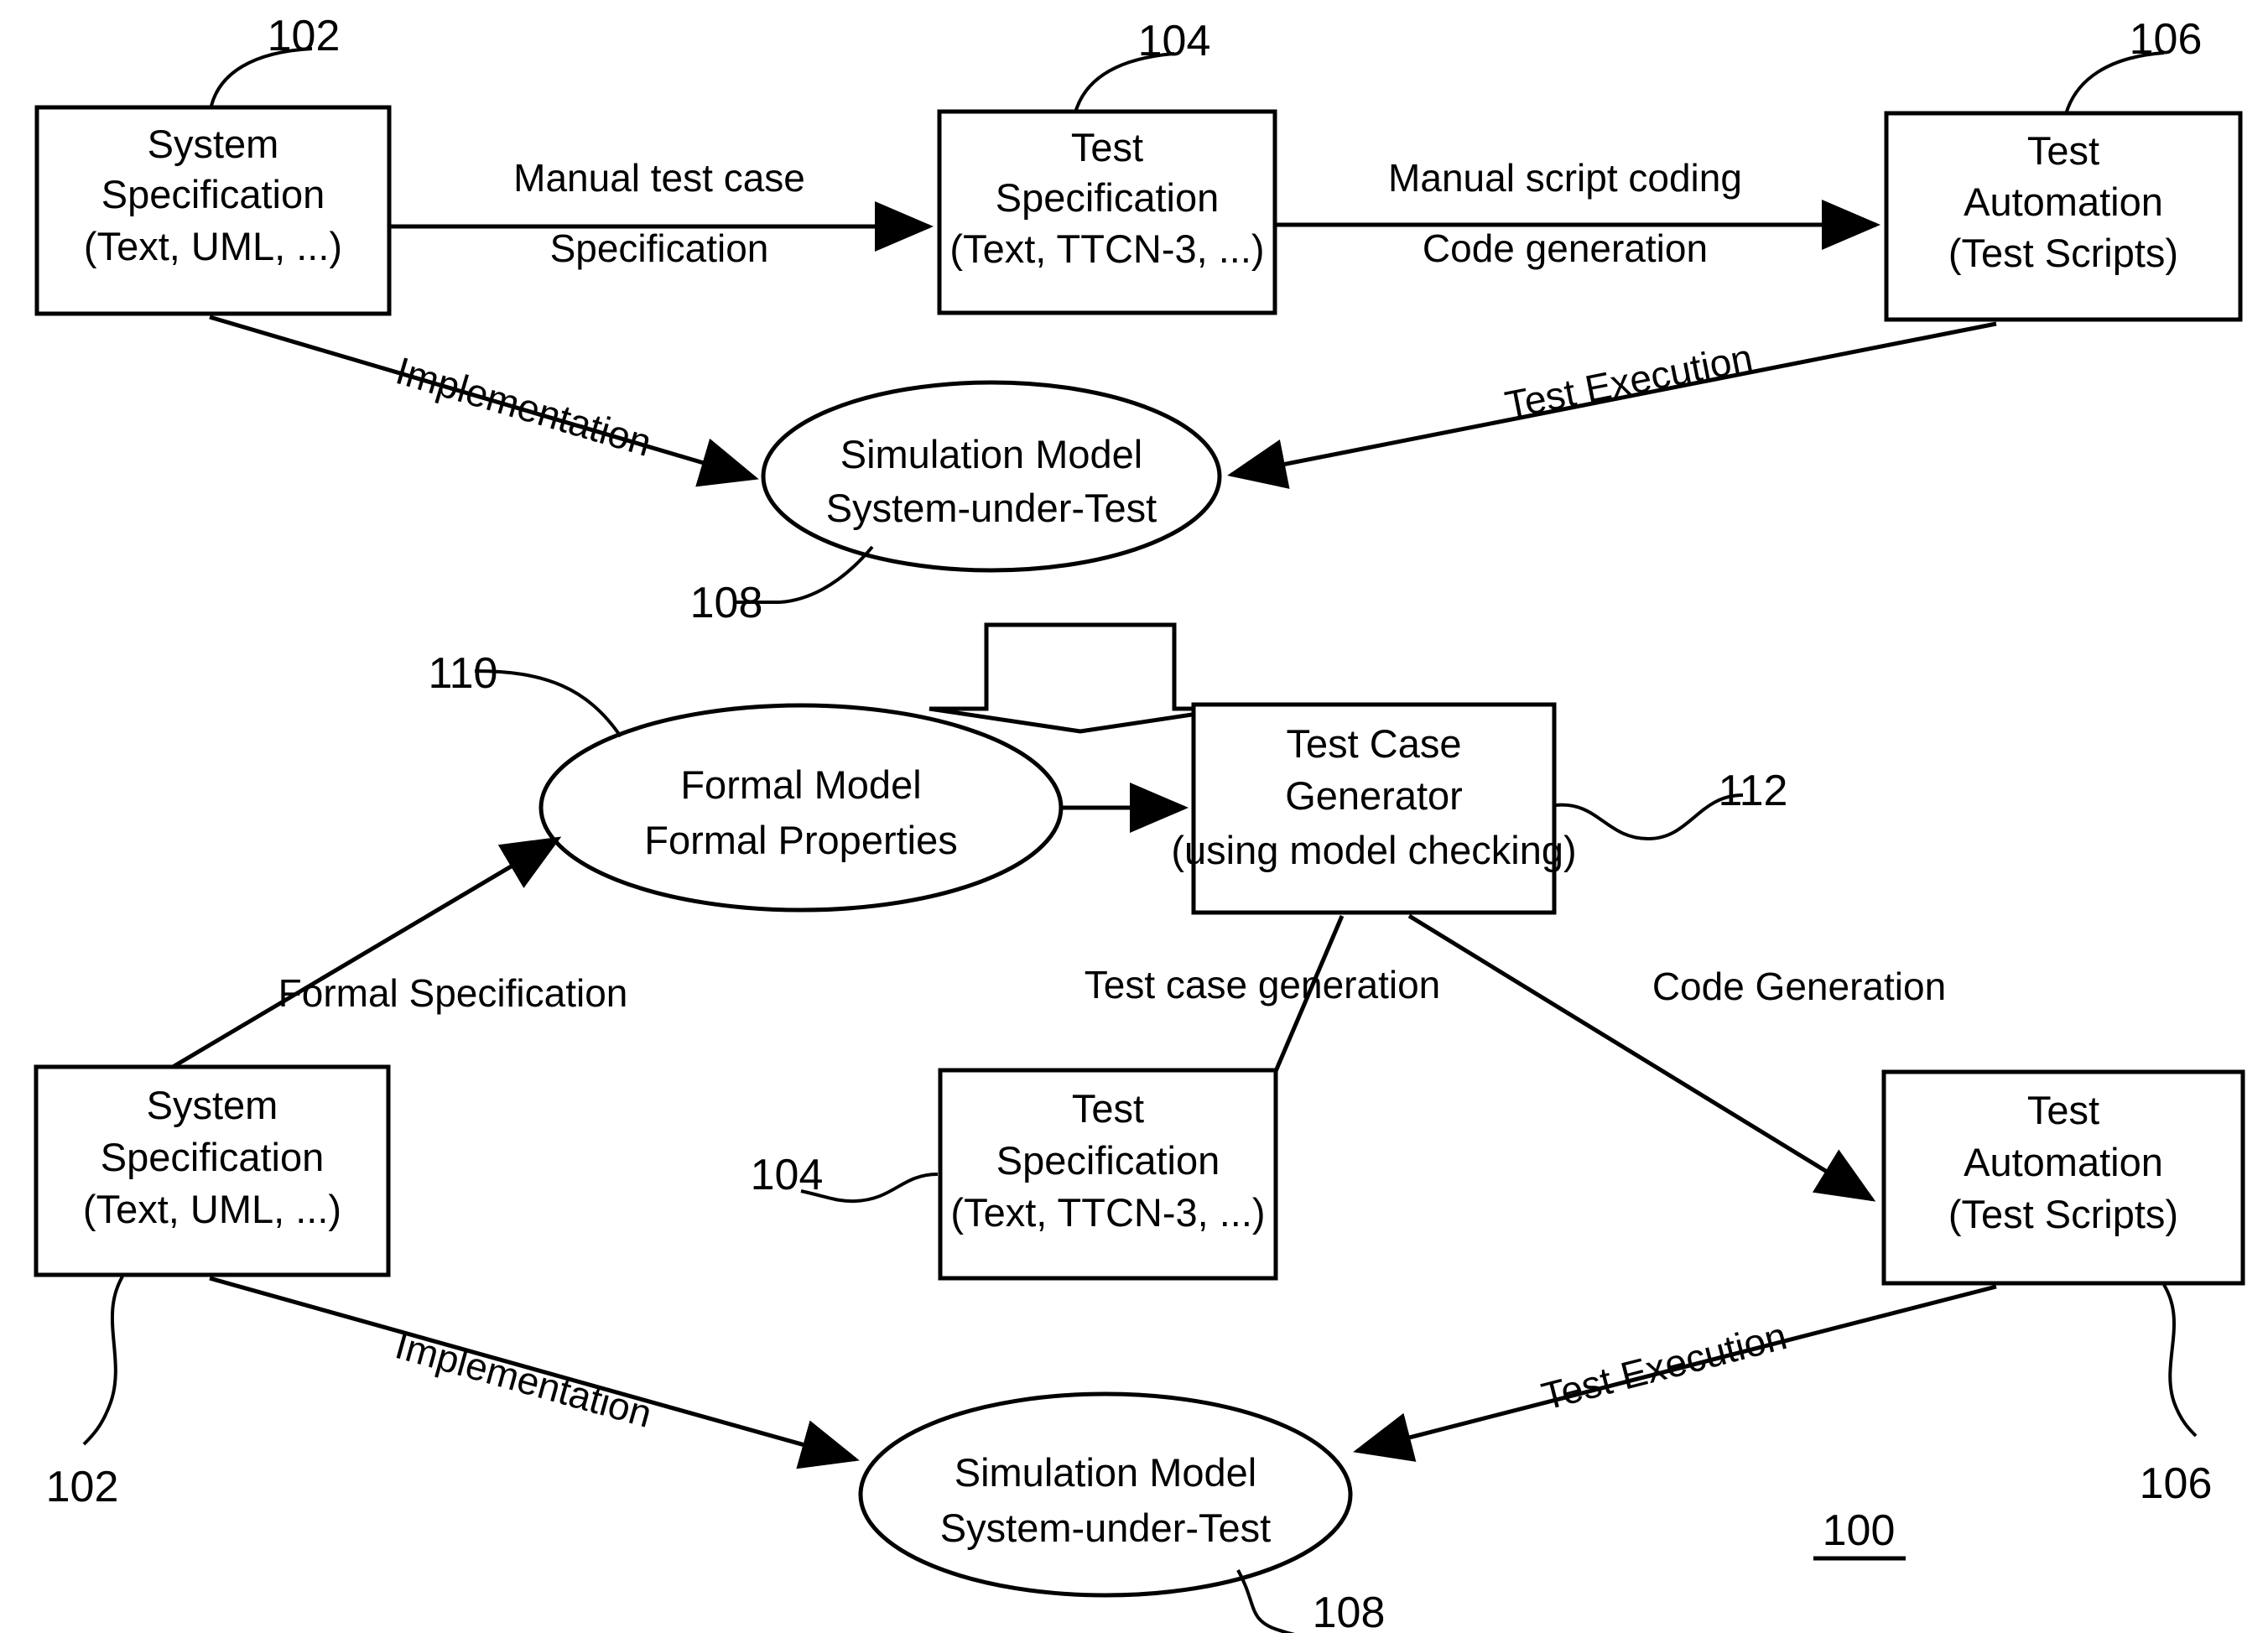  I want to click on system-specification-bottom-line3: (Text, UML, ...), so click(212, 1209).